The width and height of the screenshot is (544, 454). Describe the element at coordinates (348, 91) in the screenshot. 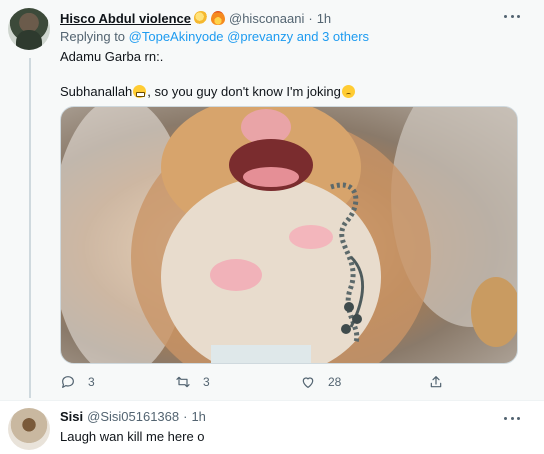

I see `sad-face-icon` at that location.